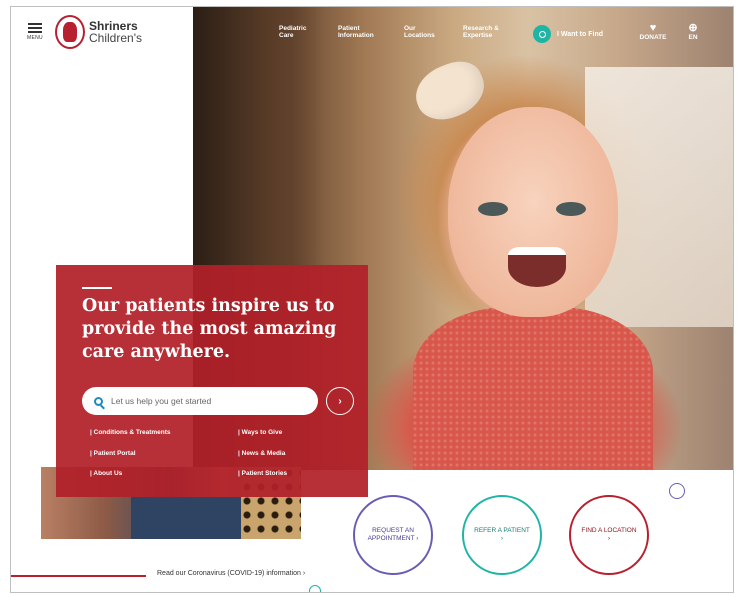  I want to click on language-selector: ⊕ EN, so click(693, 32).